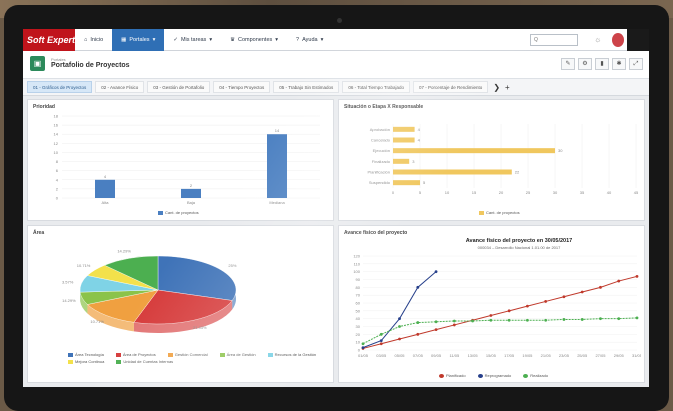 This screenshot has height=411, width=673. What do you see at coordinates (135, 354) in the screenshot?
I see `legend-item: Área de Proyectos` at bounding box center [135, 354].